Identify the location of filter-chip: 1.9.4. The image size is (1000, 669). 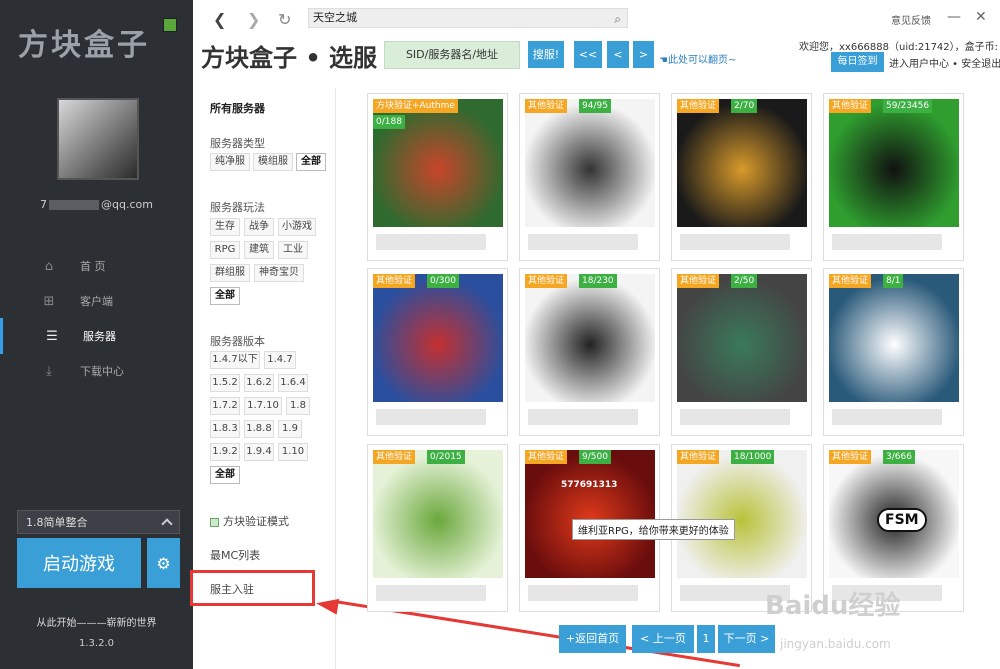
(259, 452).